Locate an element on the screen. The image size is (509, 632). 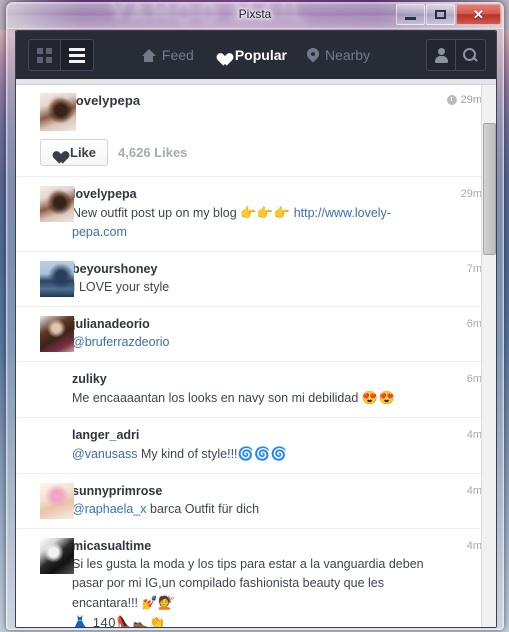
comment-text: @vanusass My kind of style!!!🌀🌀🌀 is located at coordinates (256, 454).